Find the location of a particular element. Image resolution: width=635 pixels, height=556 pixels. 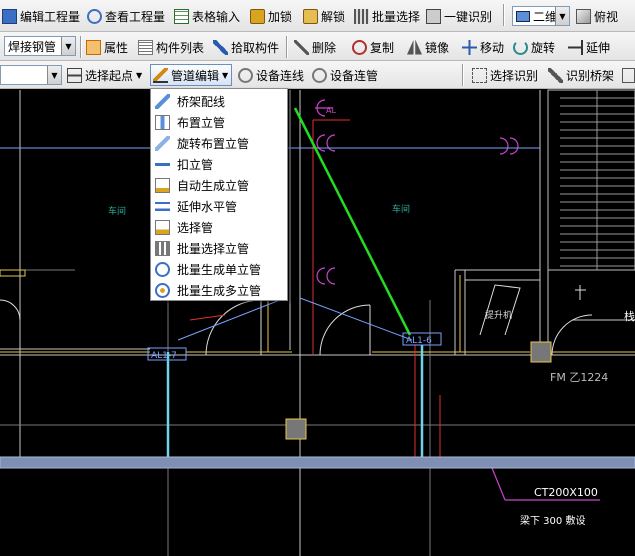

menu-item-batch-single-riser: 批量生成单立管 is located at coordinates (220, 269).